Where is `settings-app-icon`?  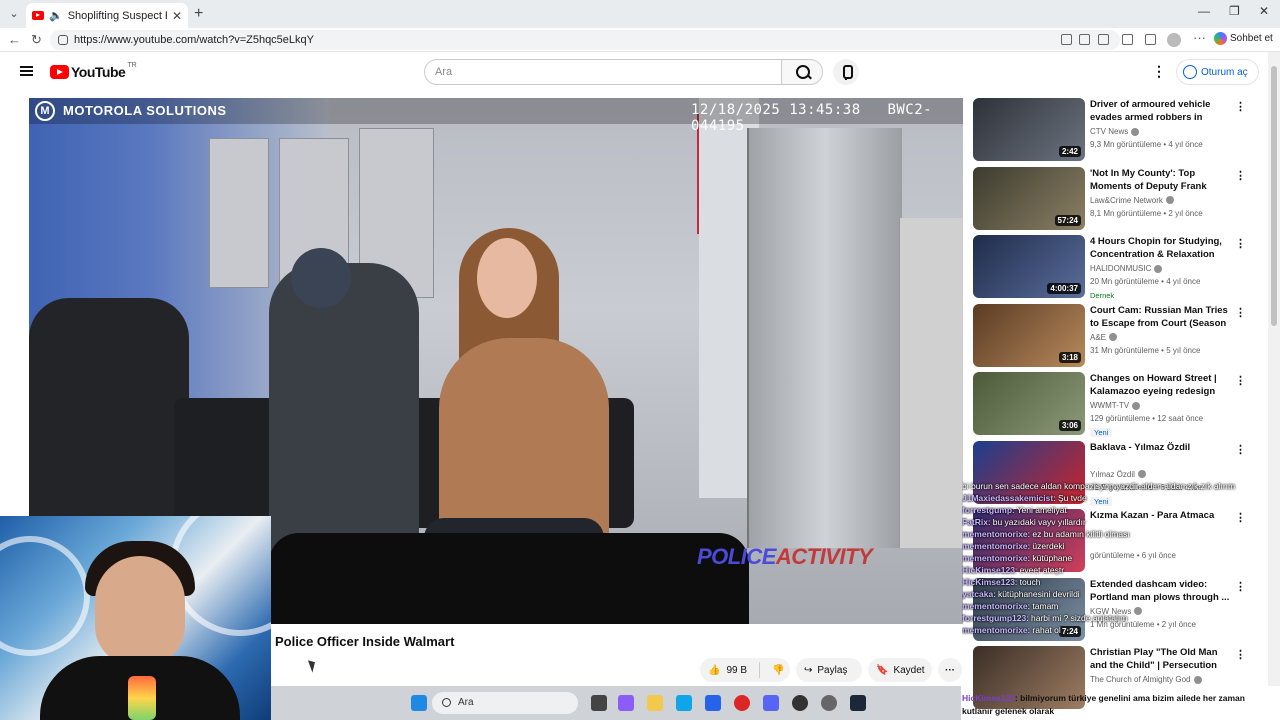 settings-app-icon is located at coordinates (829, 703).